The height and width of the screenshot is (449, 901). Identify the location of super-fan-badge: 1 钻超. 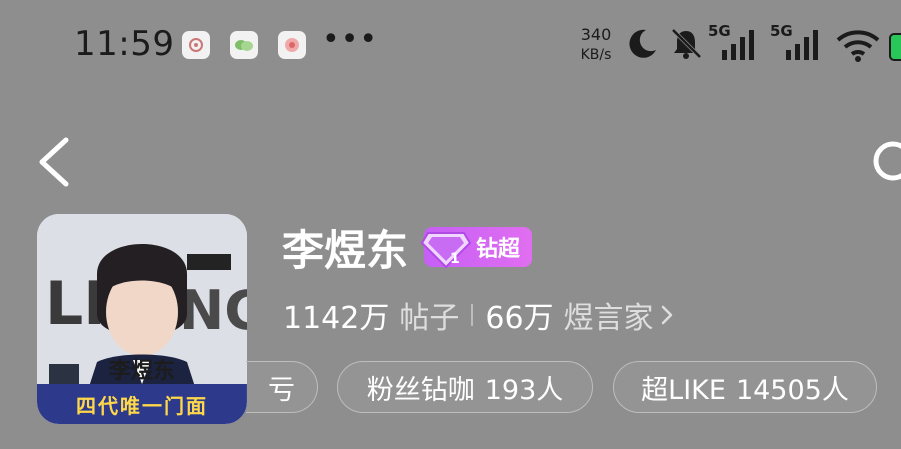
(476, 248).